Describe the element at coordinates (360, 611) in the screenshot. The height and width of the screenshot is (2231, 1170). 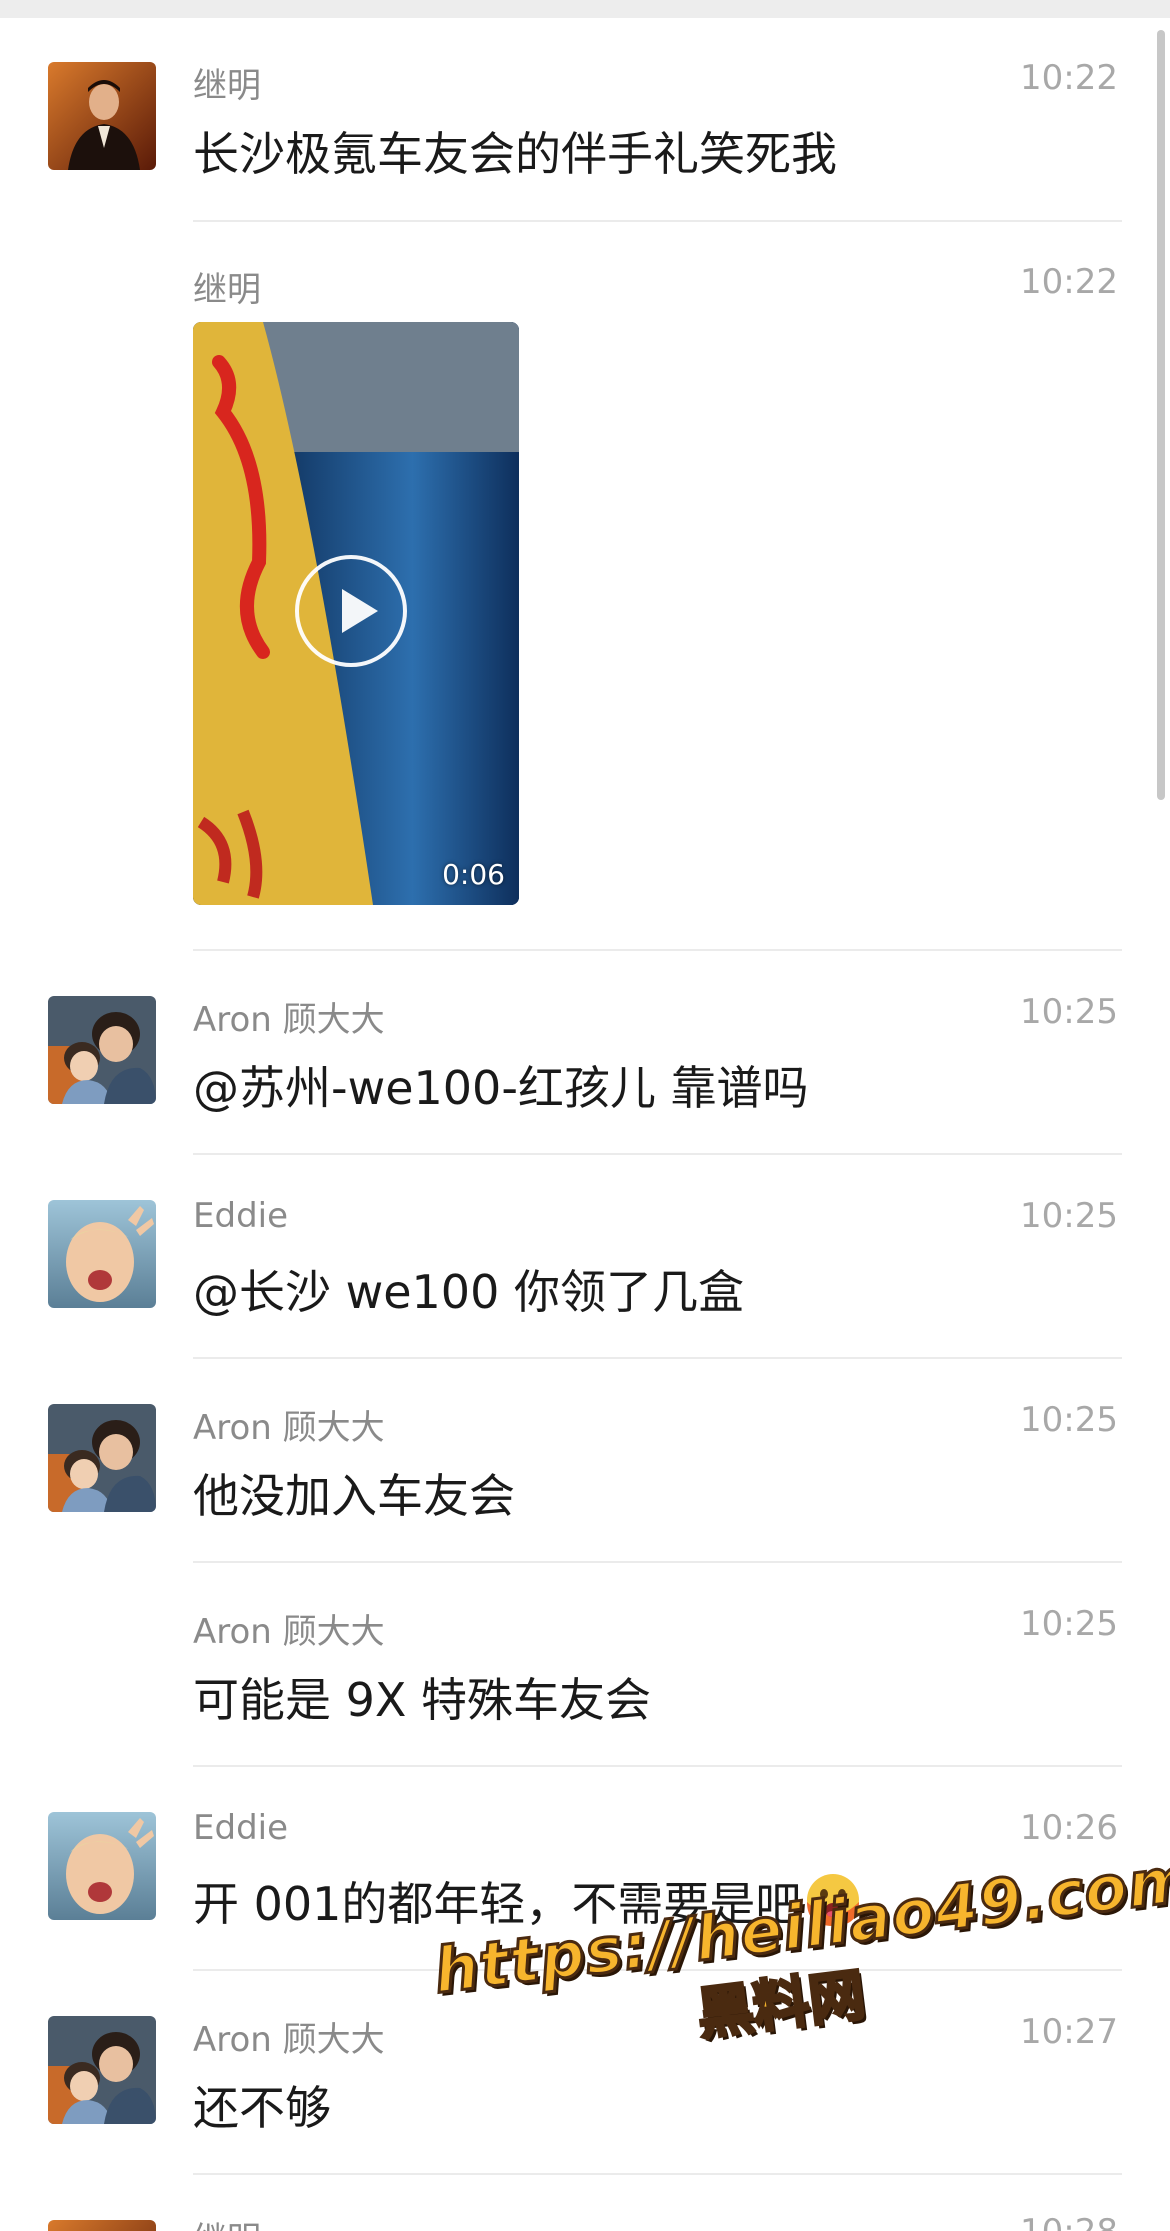
I see `play-icon` at that location.